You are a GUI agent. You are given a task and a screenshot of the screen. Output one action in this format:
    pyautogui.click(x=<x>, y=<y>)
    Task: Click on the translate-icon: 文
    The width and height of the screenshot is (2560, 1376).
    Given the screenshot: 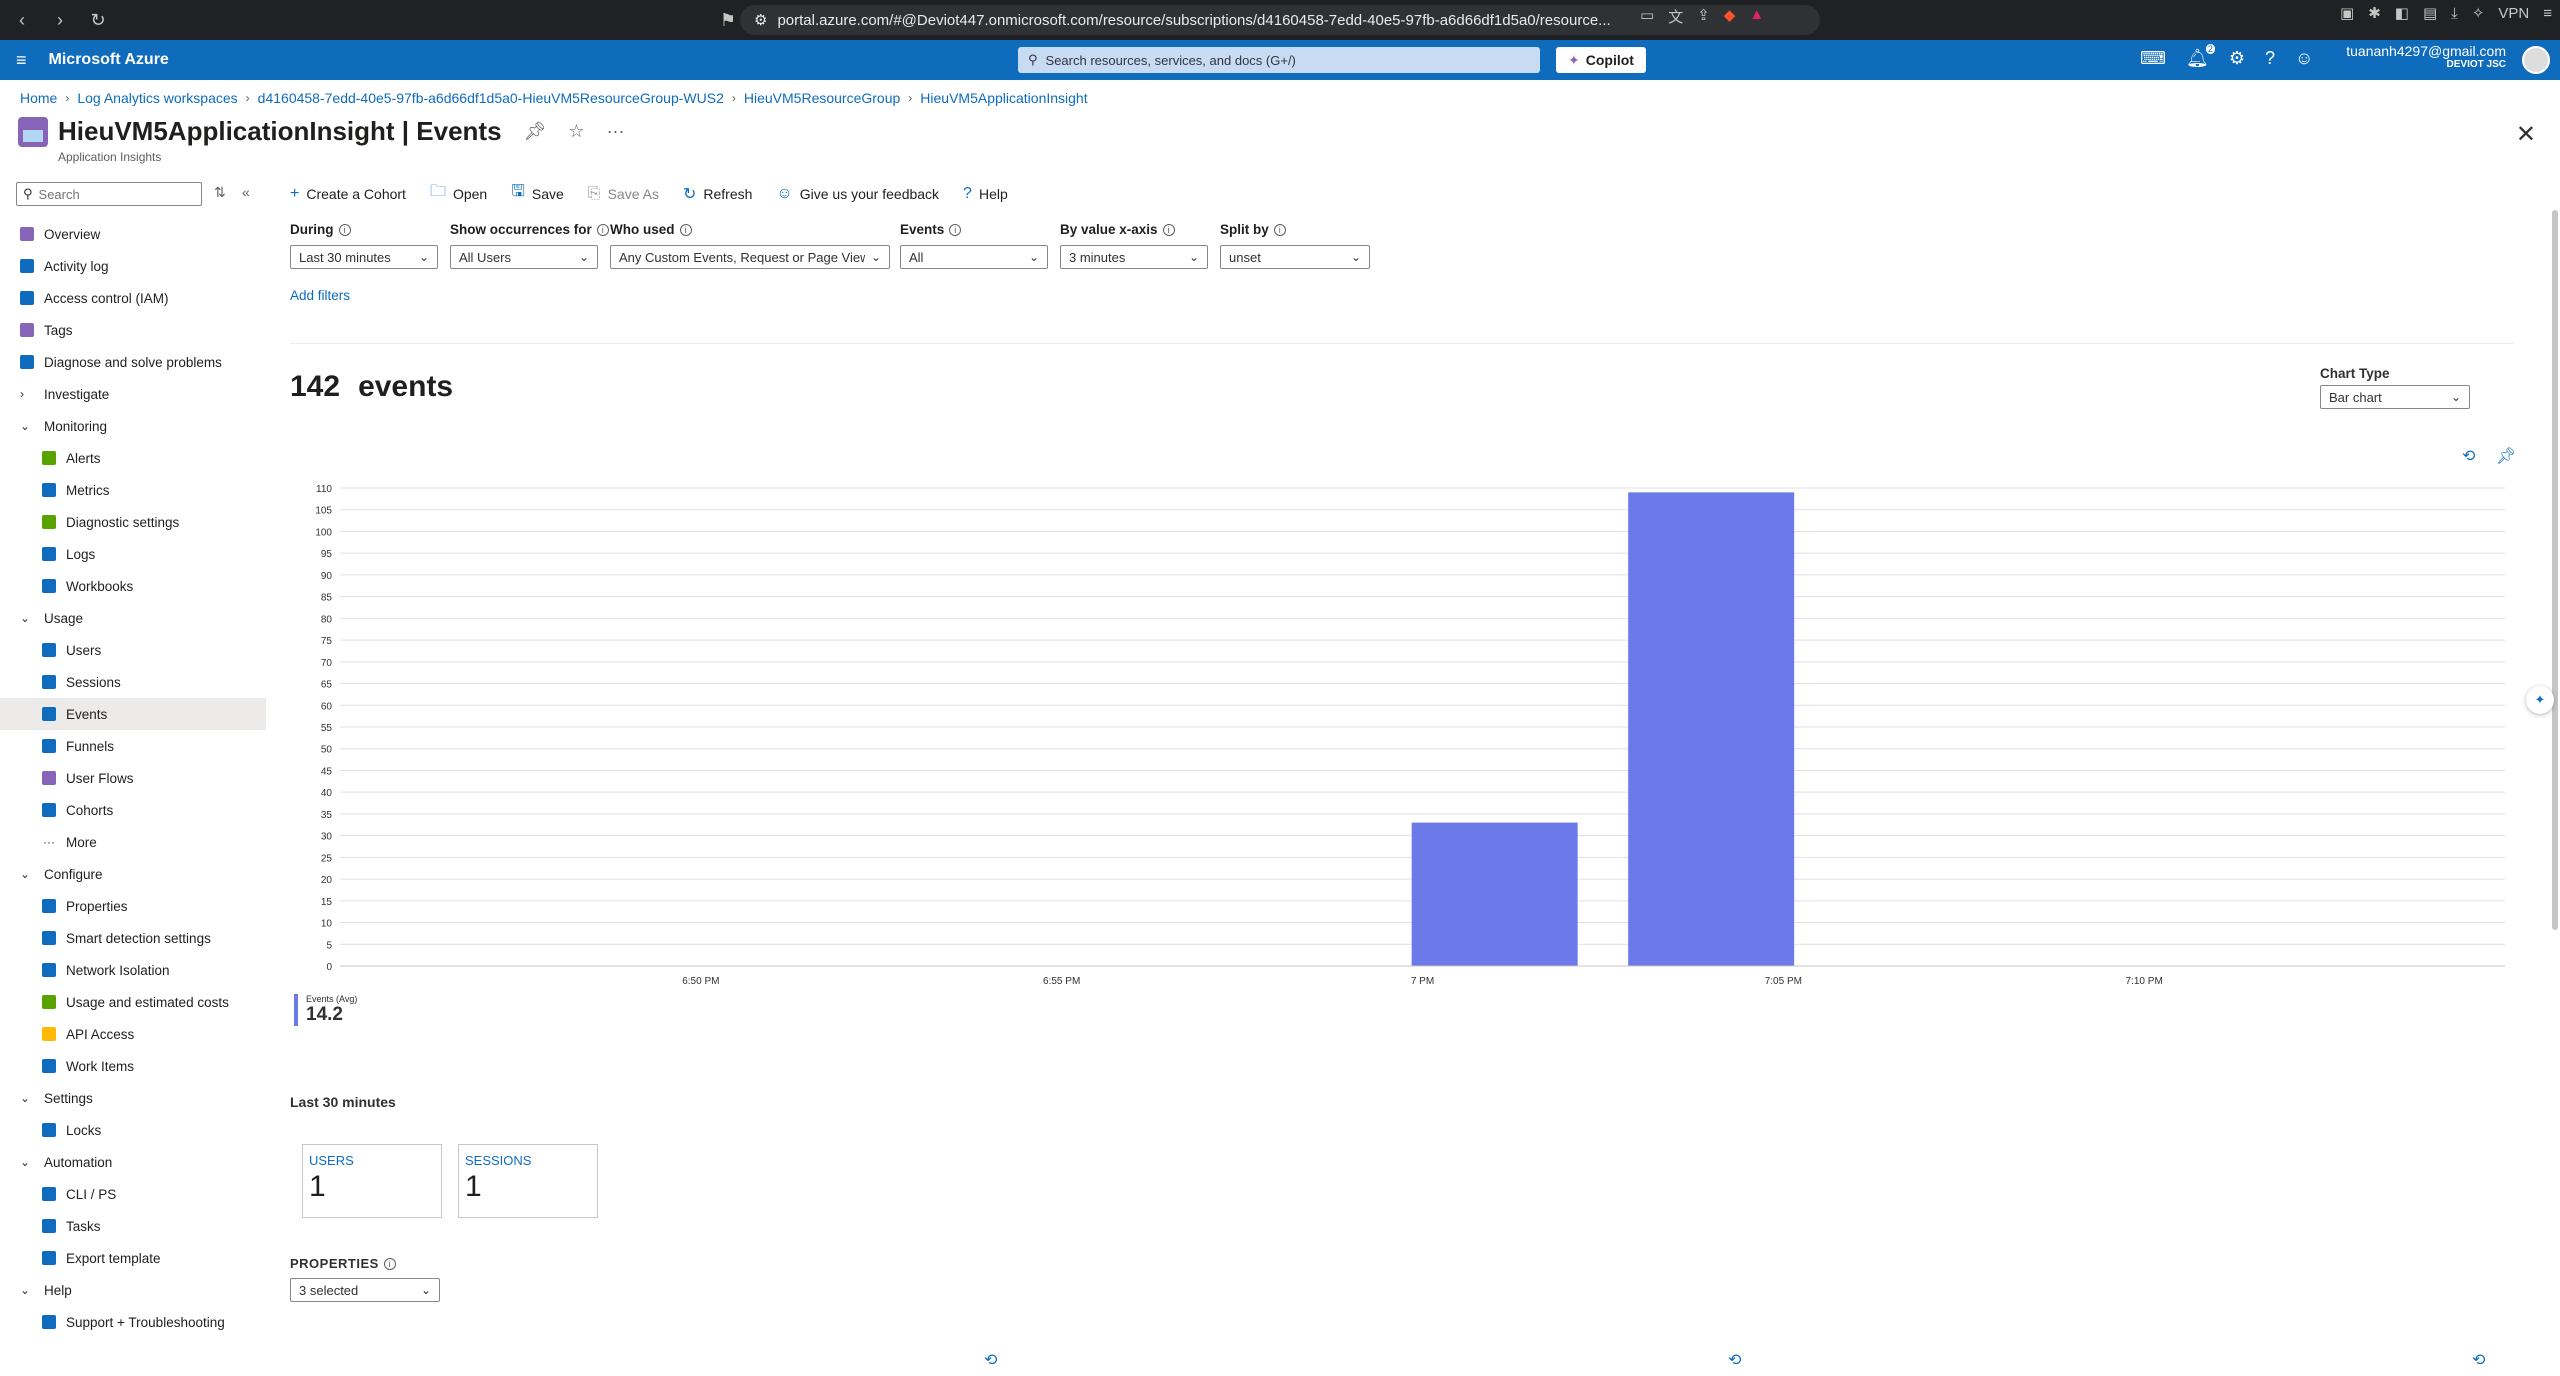 What is the action you would take?
    pyautogui.click(x=1675, y=16)
    